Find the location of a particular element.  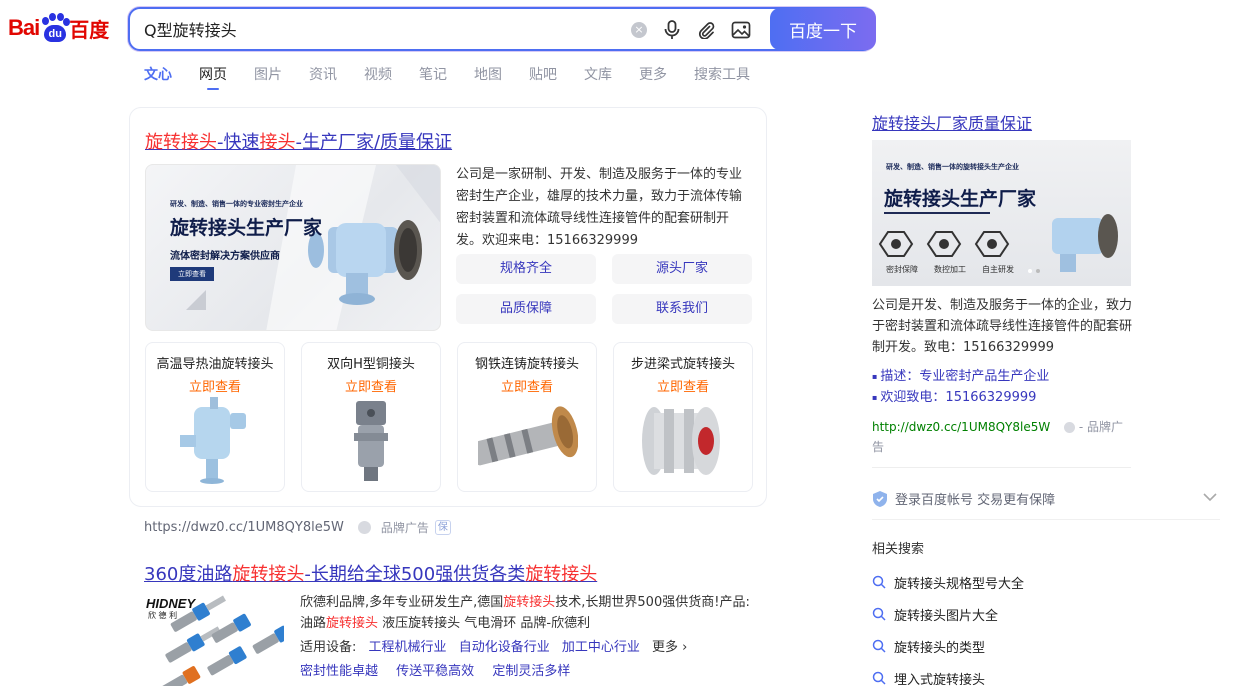

result2-img-brand-cn: 欣 德 利 is located at coordinates (163, 615).